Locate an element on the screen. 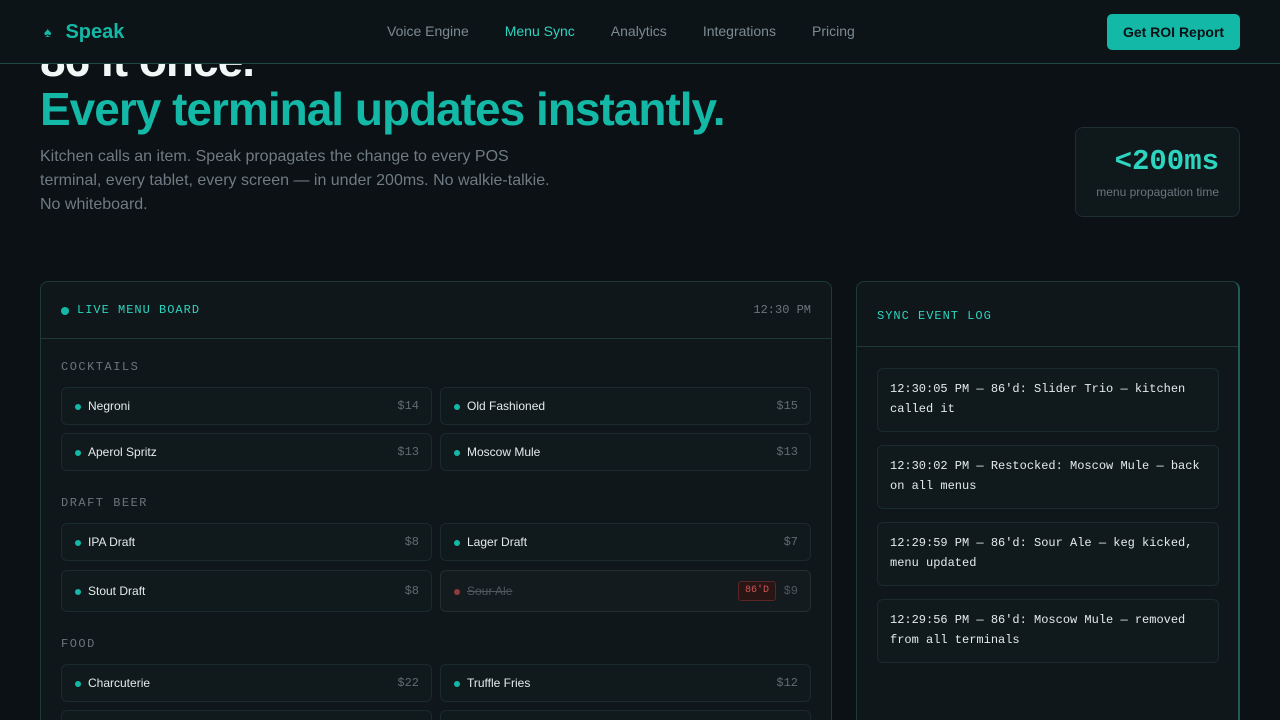 The image size is (1280, 720). board-header: LIVE MENU BOARD 12:30 PM is located at coordinates (436, 310).